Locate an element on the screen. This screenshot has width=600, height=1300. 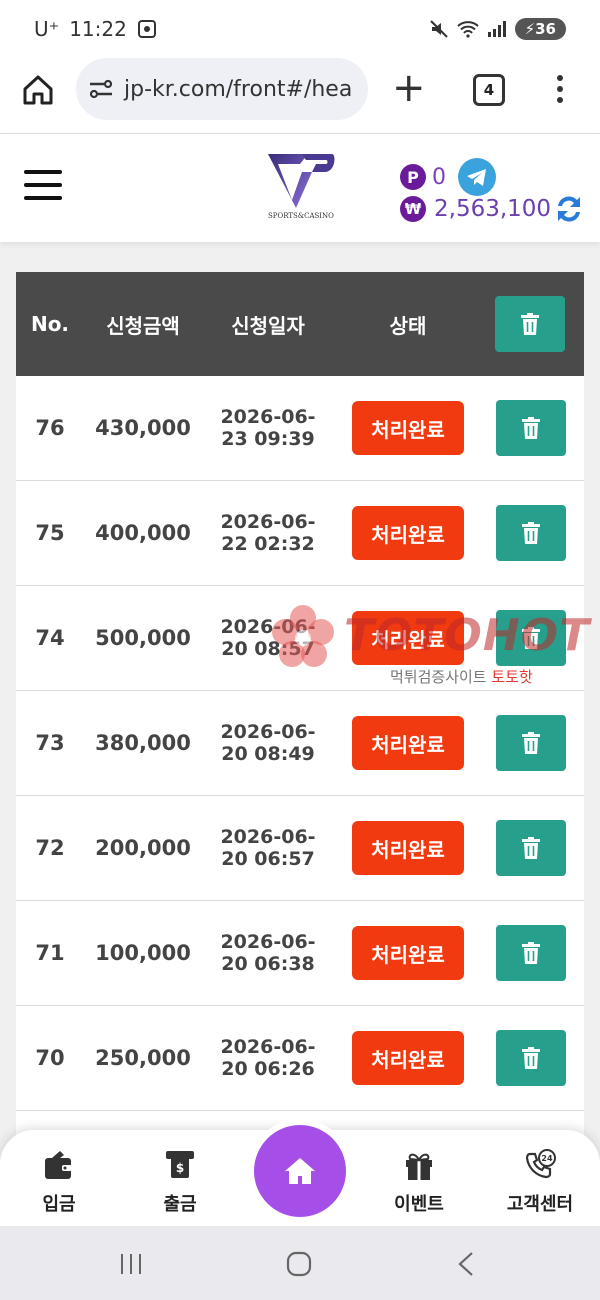
site-logo: SPORTS&CASINO is located at coordinates (301, 188).